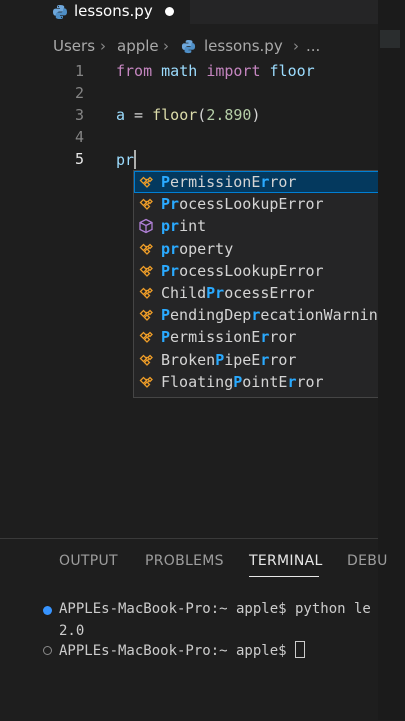  Describe the element at coordinates (256, 115) in the screenshot. I see `paren-close: )` at that location.